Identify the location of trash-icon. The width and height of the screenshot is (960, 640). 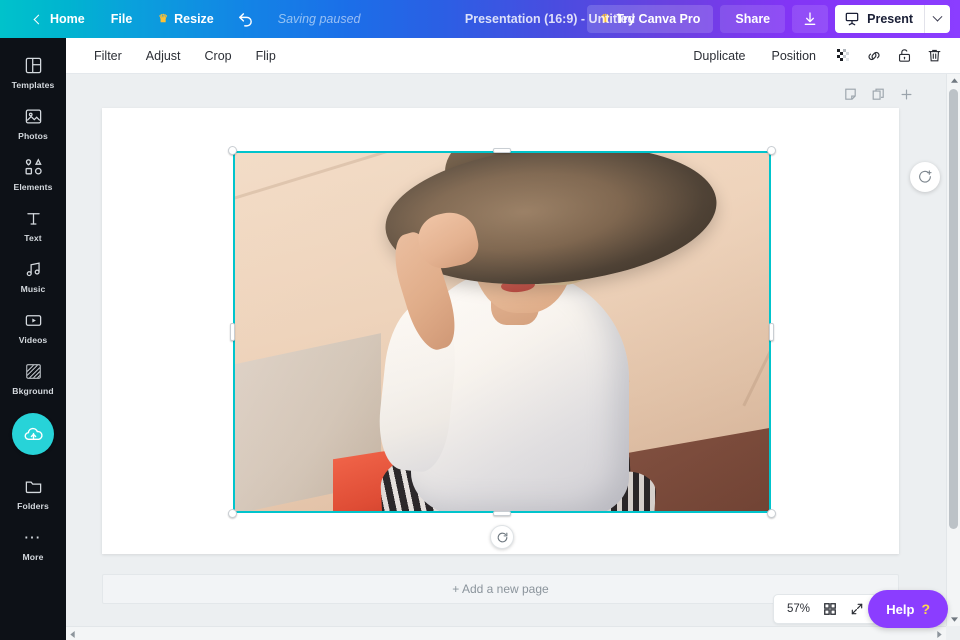
(934, 56).